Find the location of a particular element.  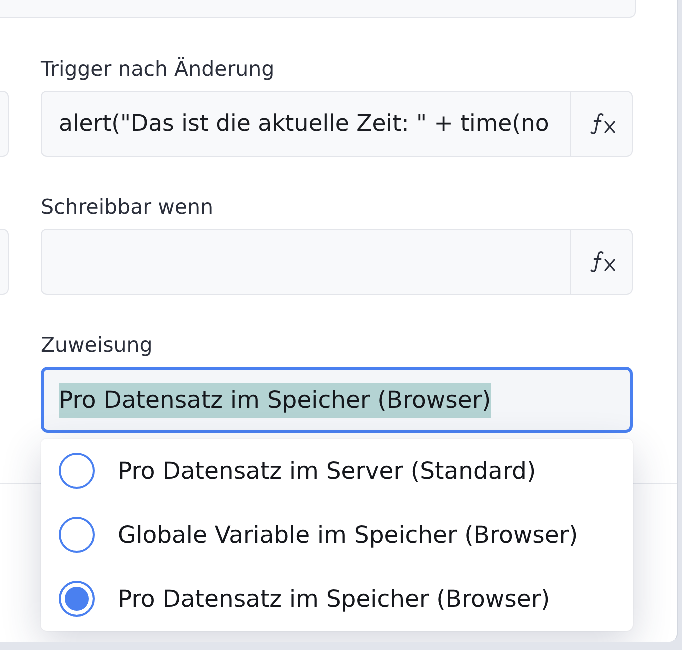

field-label: Trigger nach Änderung is located at coordinates (158, 69).